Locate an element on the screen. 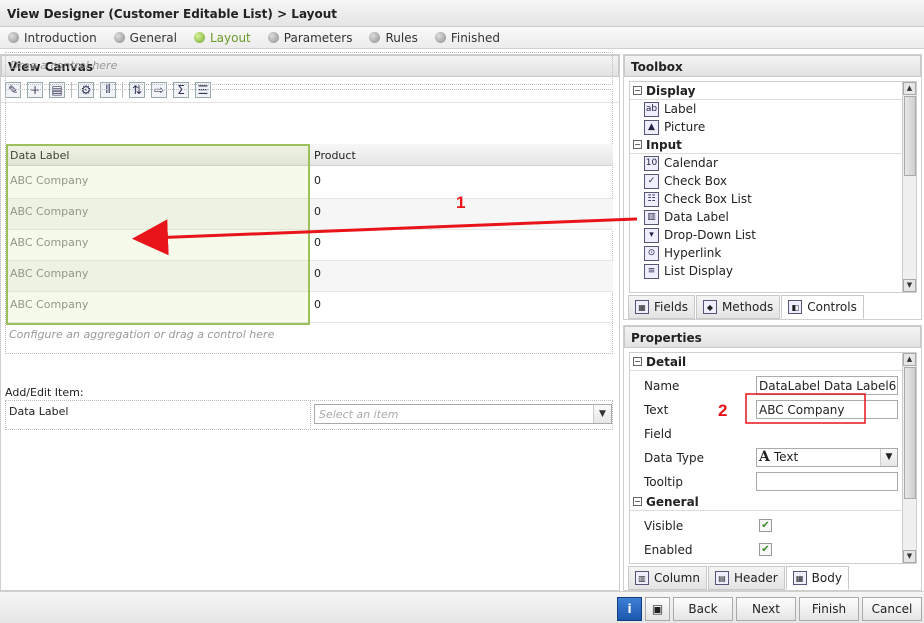  properties-scrollbar: ▲ ▼ is located at coordinates (909, 458).